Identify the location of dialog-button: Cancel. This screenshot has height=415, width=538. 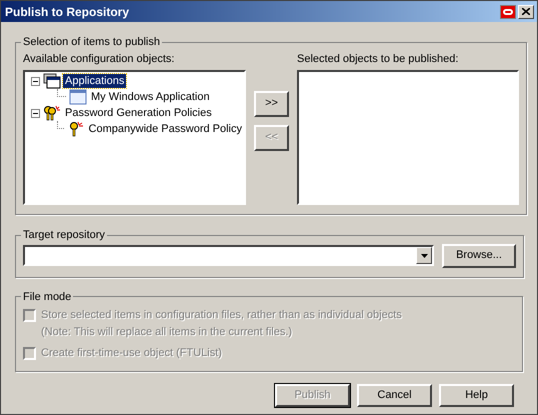
(394, 395).